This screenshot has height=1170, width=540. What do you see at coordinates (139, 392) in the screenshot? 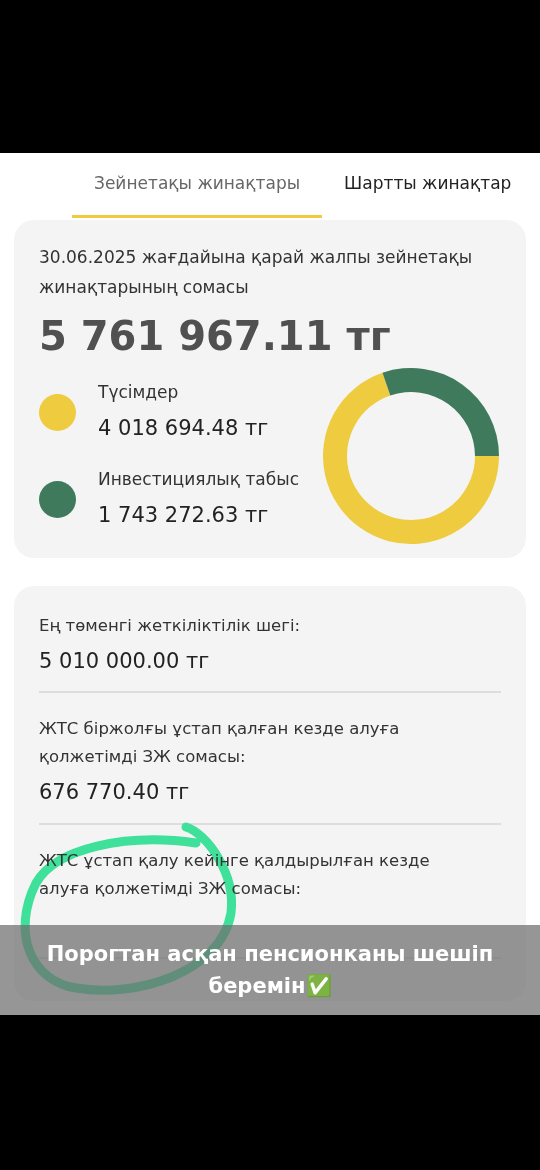
I see `legend-label: Түсімдер` at bounding box center [139, 392].